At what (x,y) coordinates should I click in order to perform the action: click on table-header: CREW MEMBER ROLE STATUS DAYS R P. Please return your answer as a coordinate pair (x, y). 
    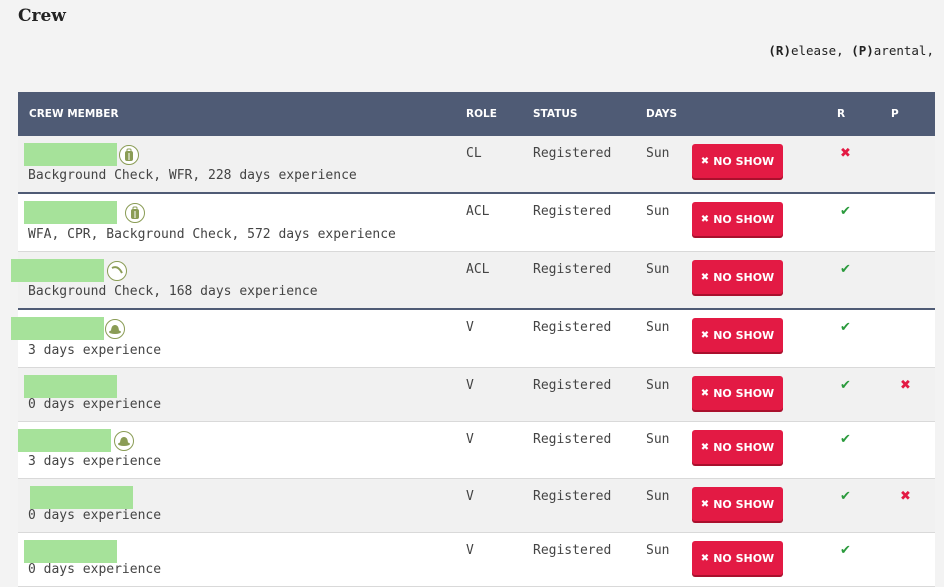
    Looking at the image, I should click on (476, 114).